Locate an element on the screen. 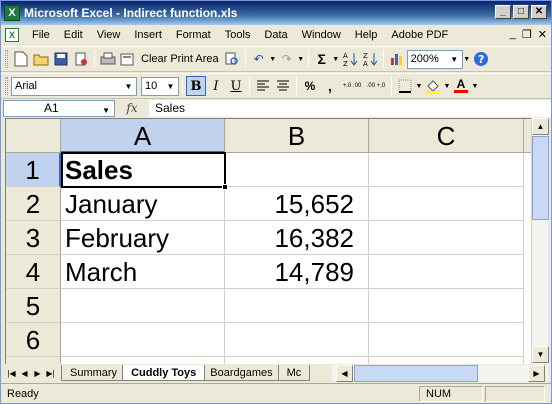 This screenshot has height=404, width=552. print-icon is located at coordinates (108, 59).